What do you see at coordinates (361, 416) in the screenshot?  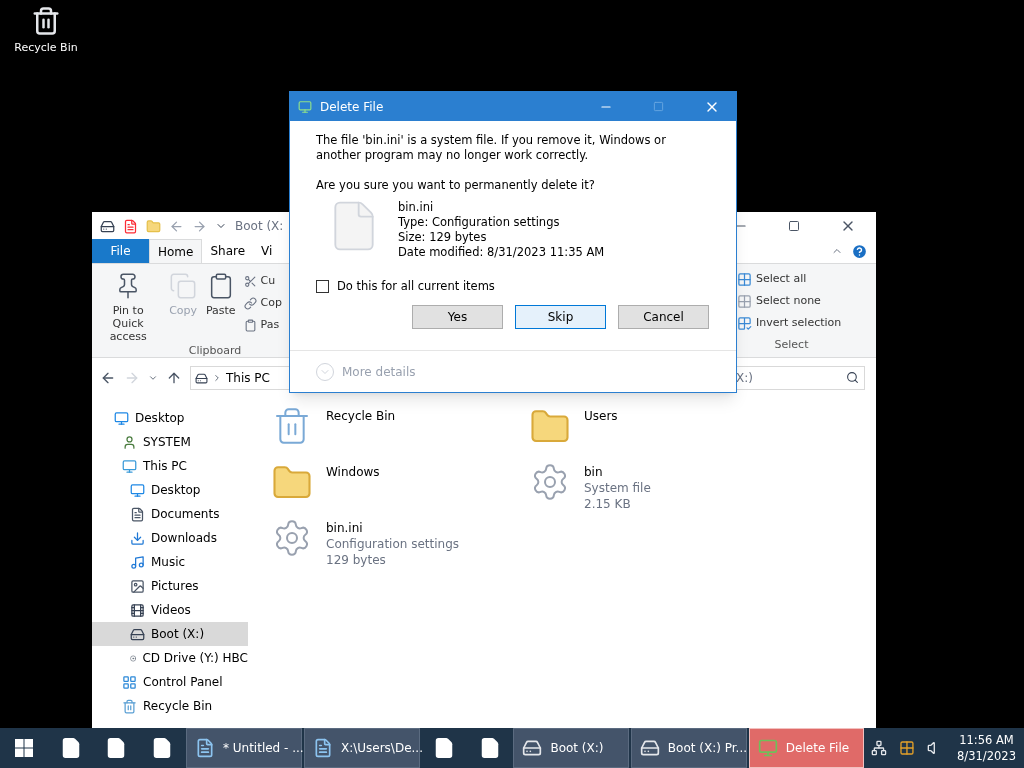 I see `file-name: Recycle Bin` at bounding box center [361, 416].